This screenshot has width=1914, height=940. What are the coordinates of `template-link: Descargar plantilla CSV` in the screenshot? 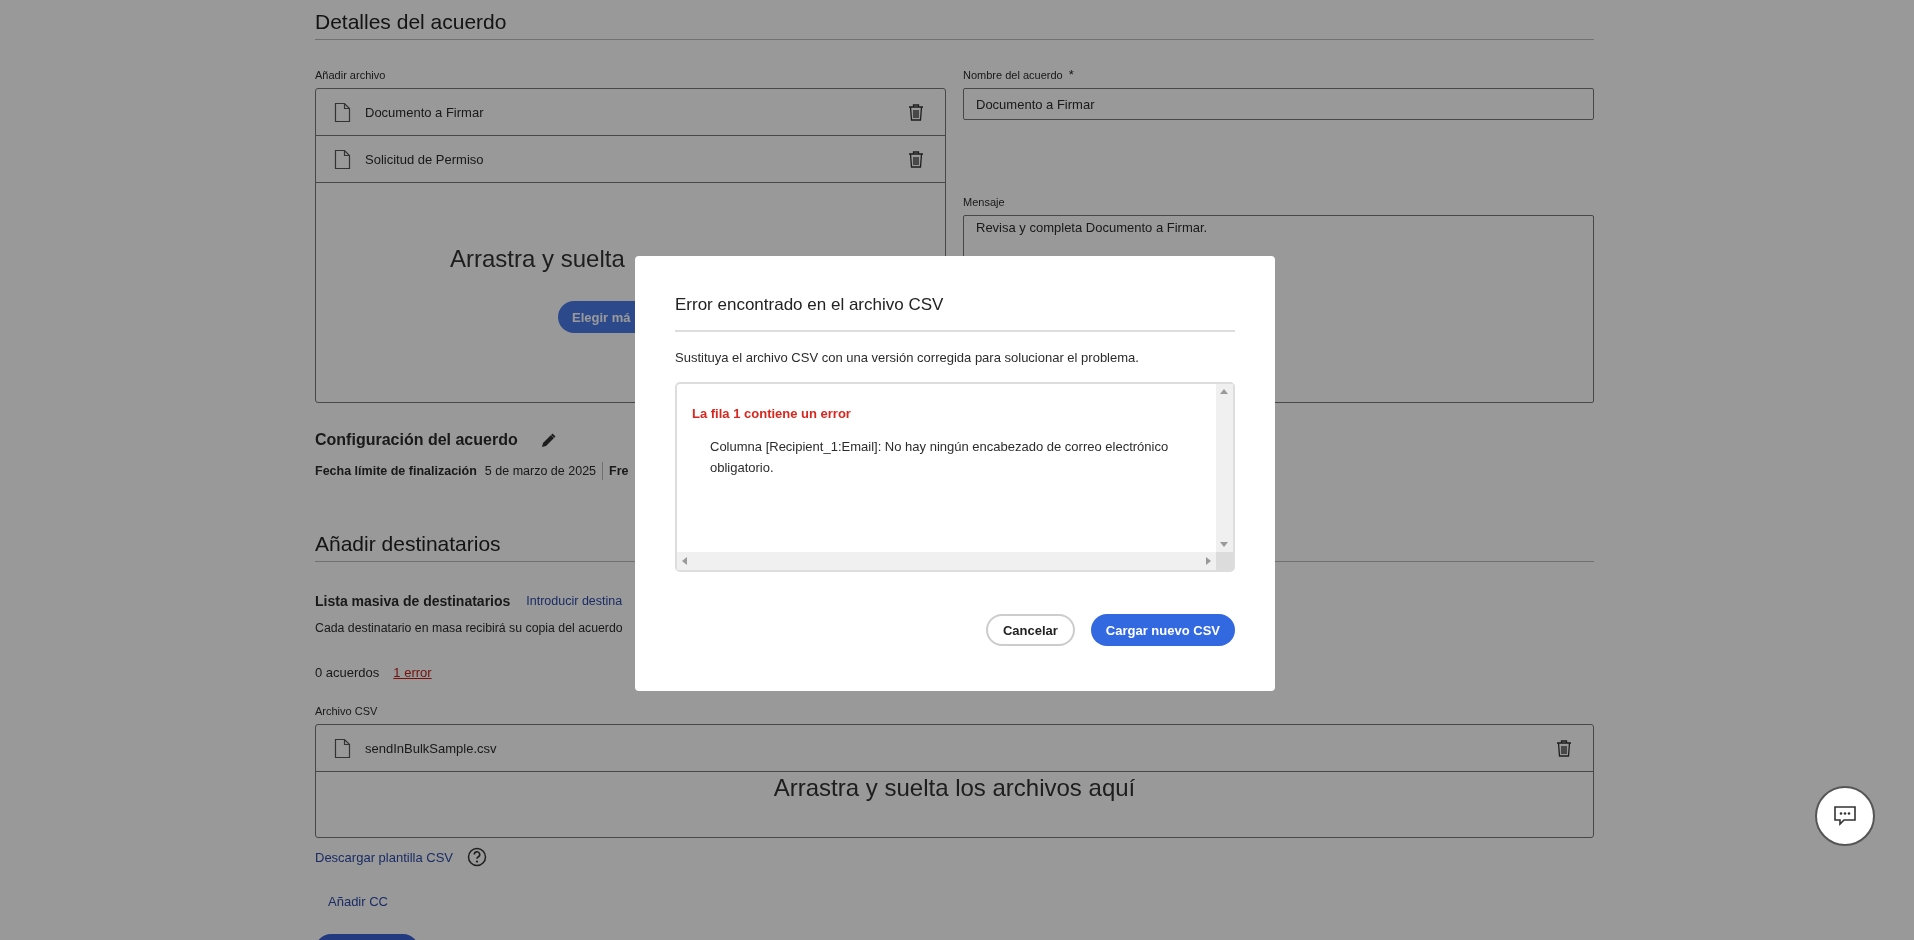 It's located at (384, 857).